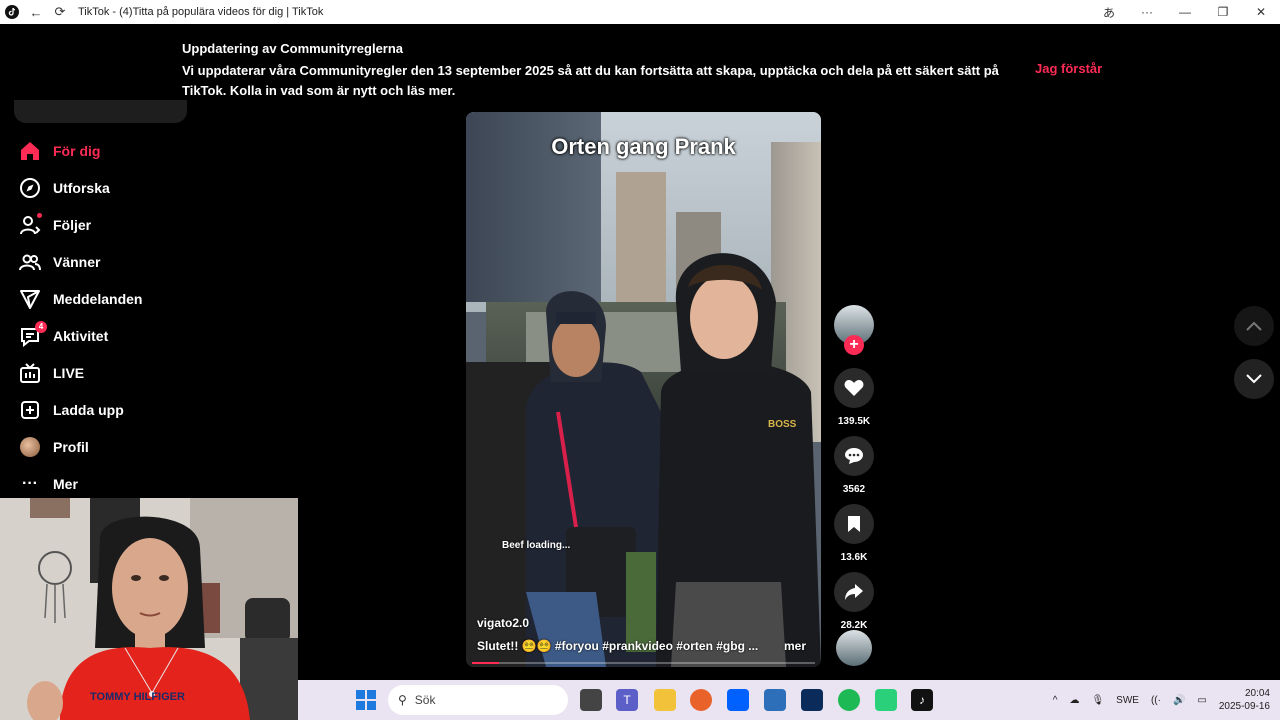  I want to click on sidebar-item-upload: Ladda upp, so click(118, 409).